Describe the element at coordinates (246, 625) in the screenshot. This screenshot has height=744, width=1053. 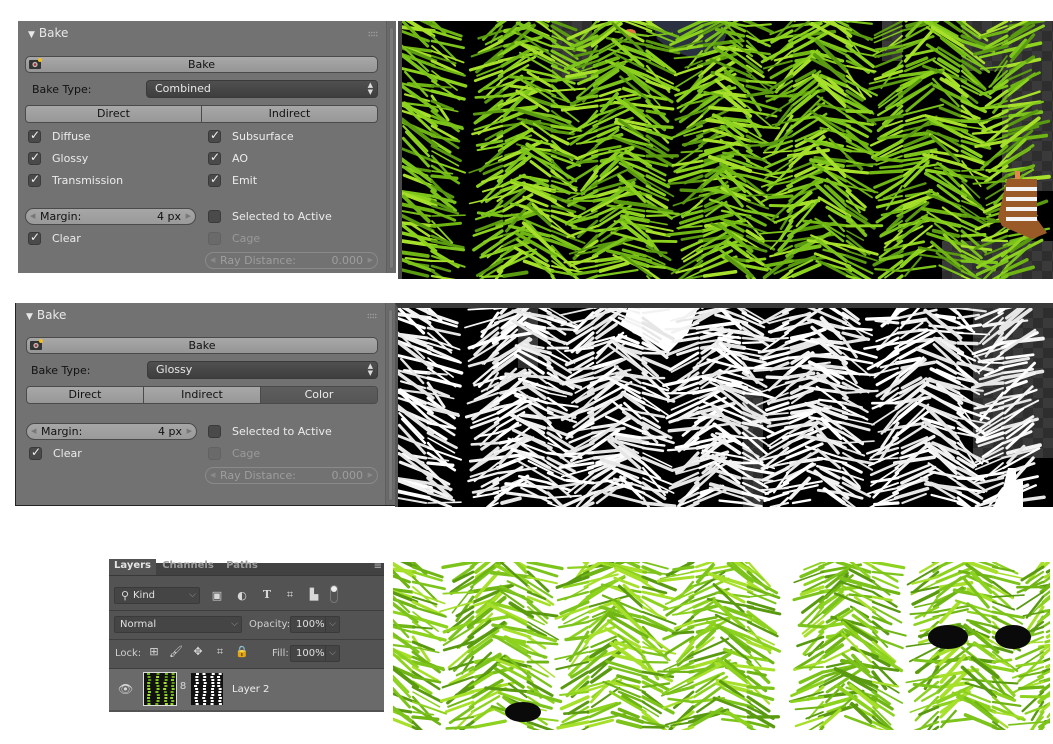
I see `blend-row: Normal ⌵ Opacity: 100% ⌵` at that location.